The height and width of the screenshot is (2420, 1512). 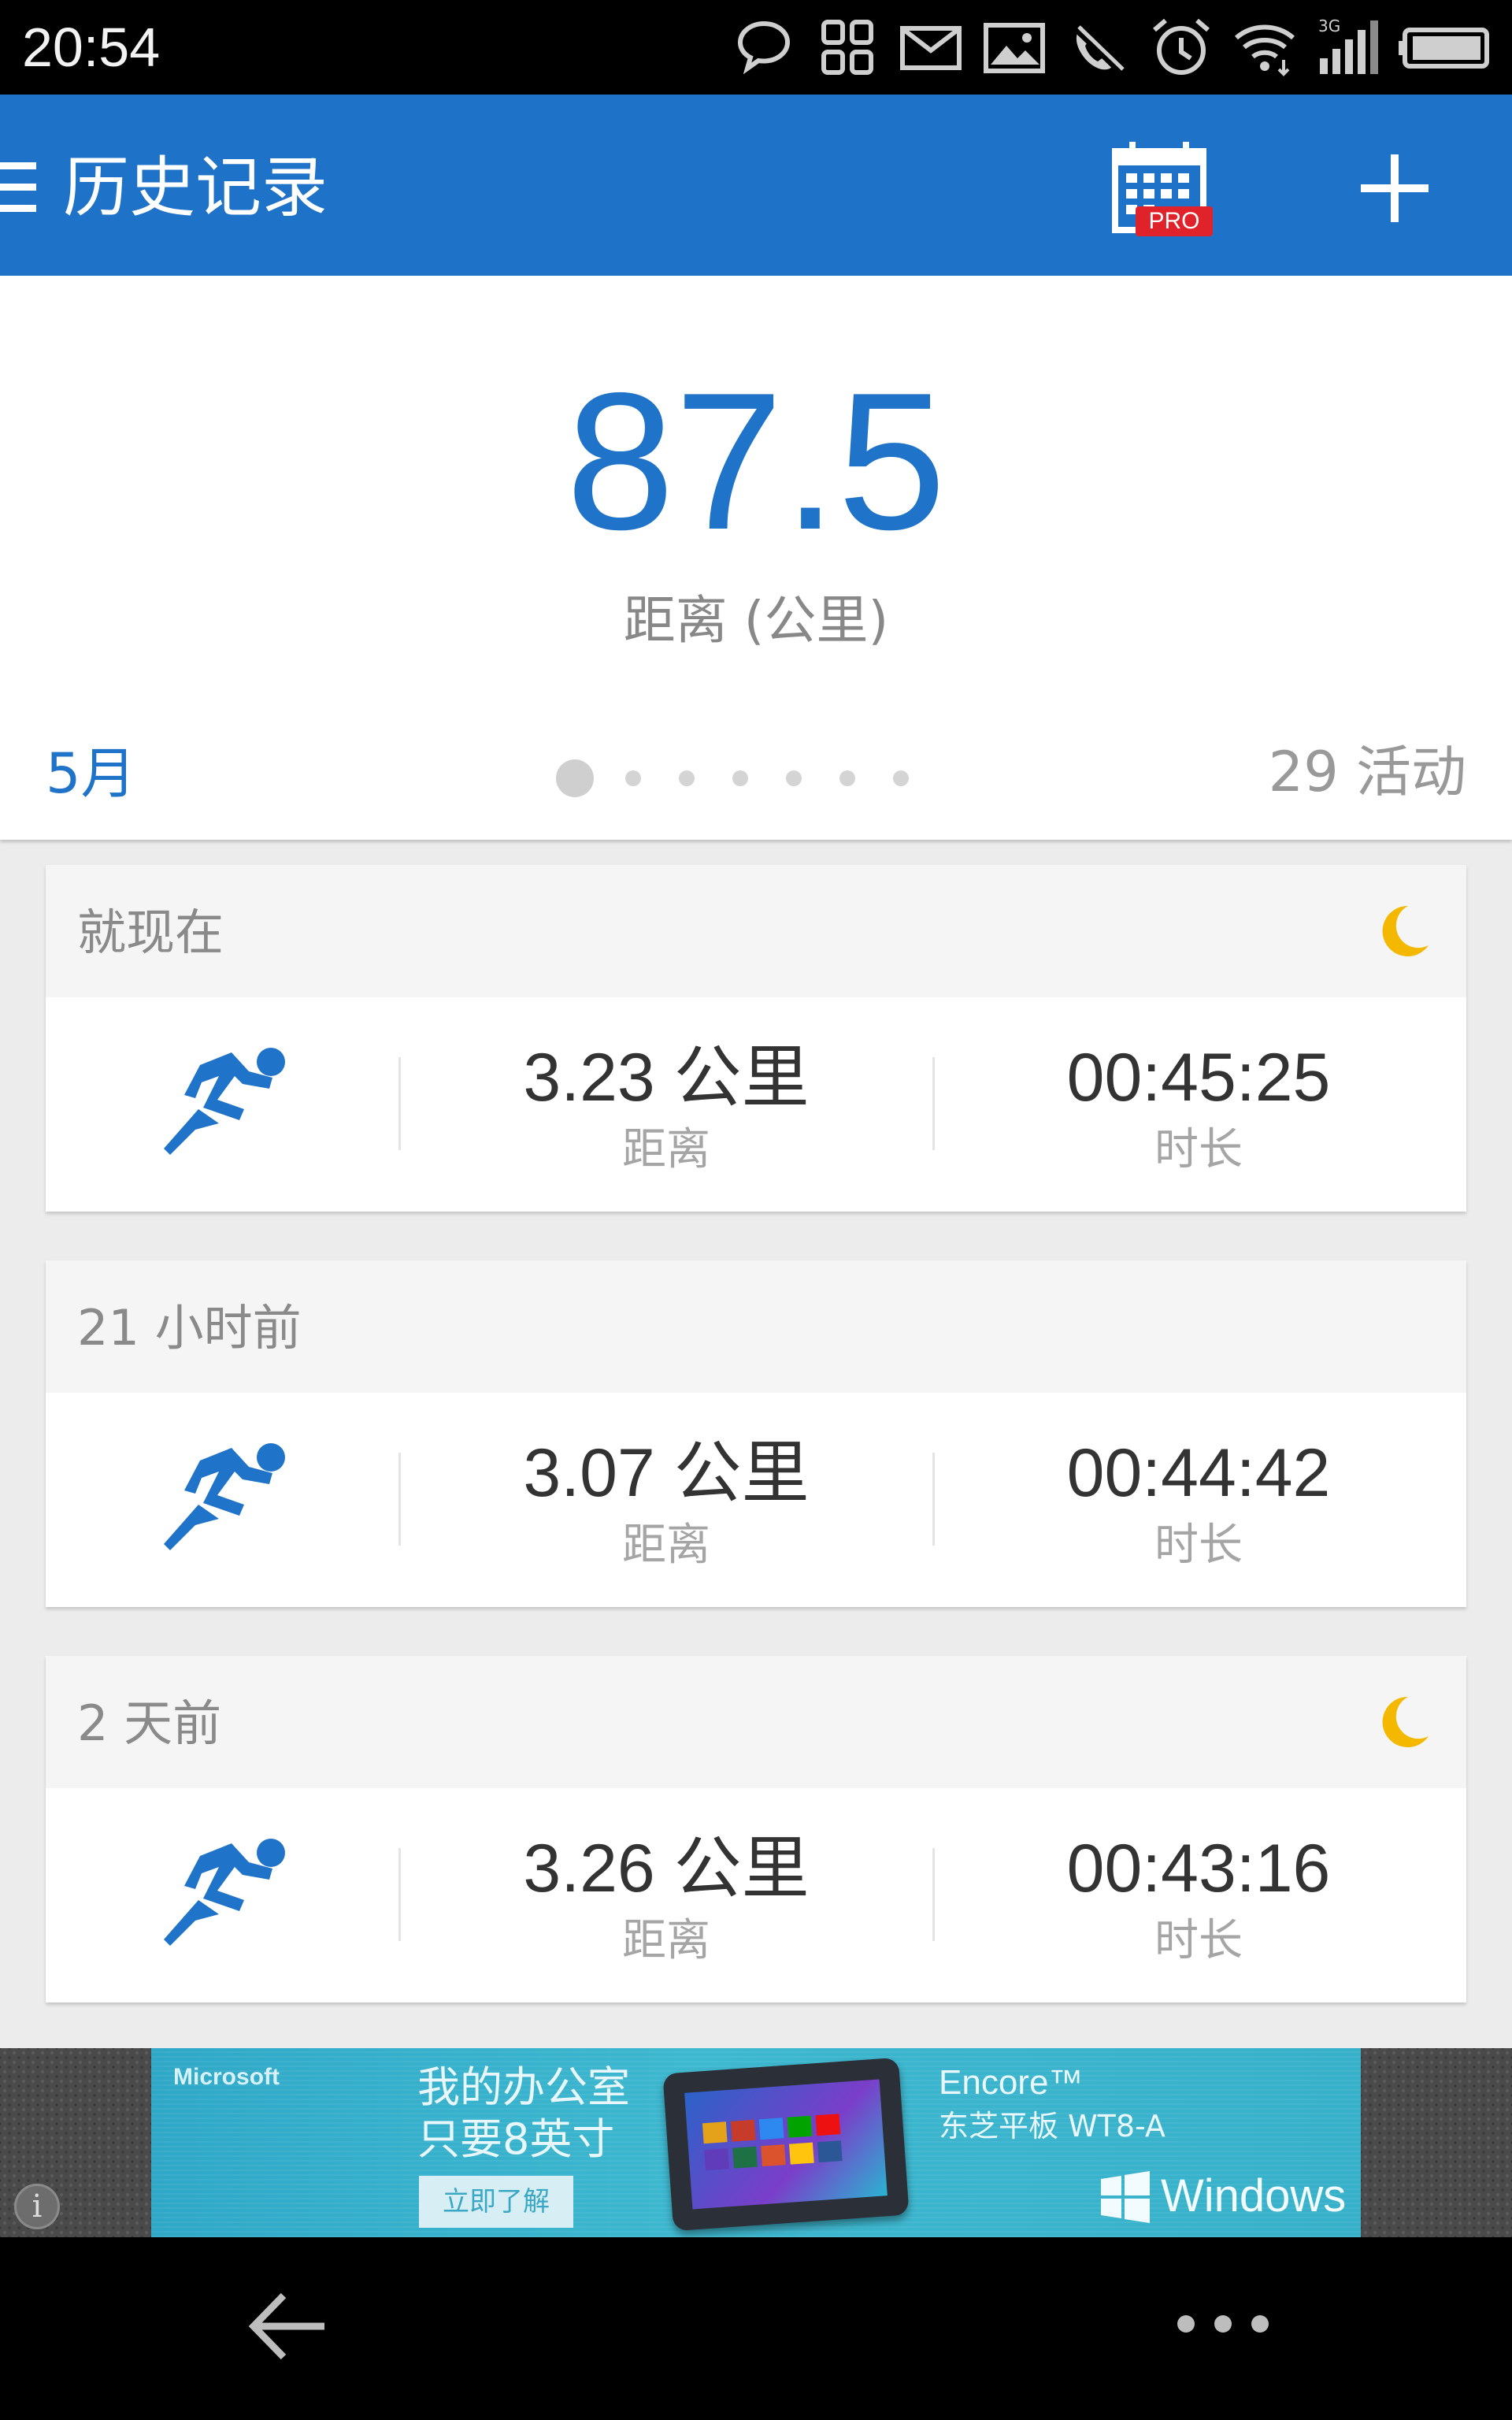 I want to click on page-title: 历史记录, so click(x=195, y=187).